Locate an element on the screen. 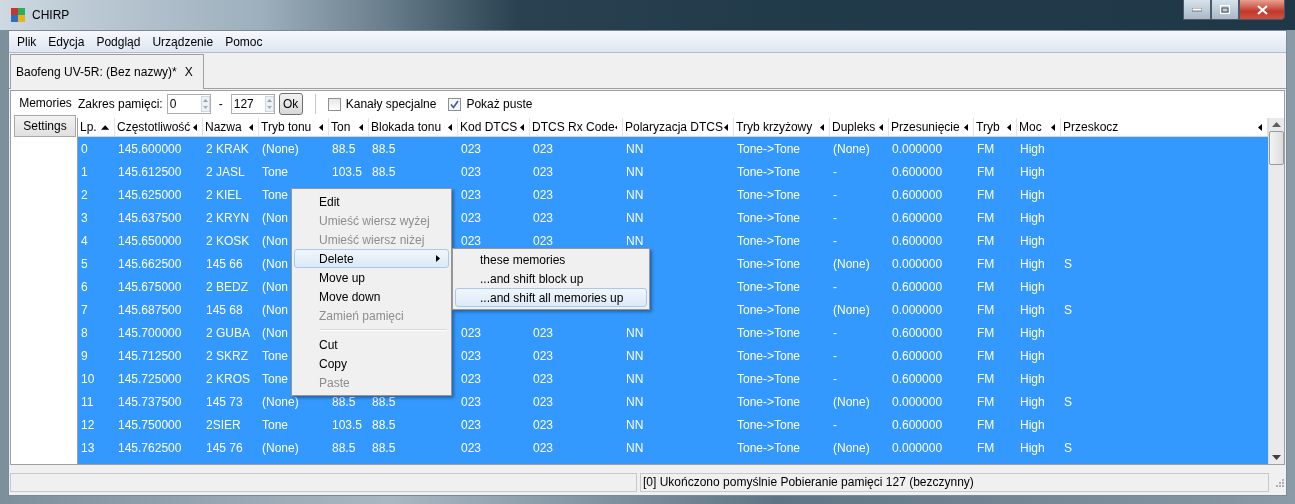 The image size is (1295, 504). checkbox-label: Kanały specjalne is located at coordinates (391, 104).